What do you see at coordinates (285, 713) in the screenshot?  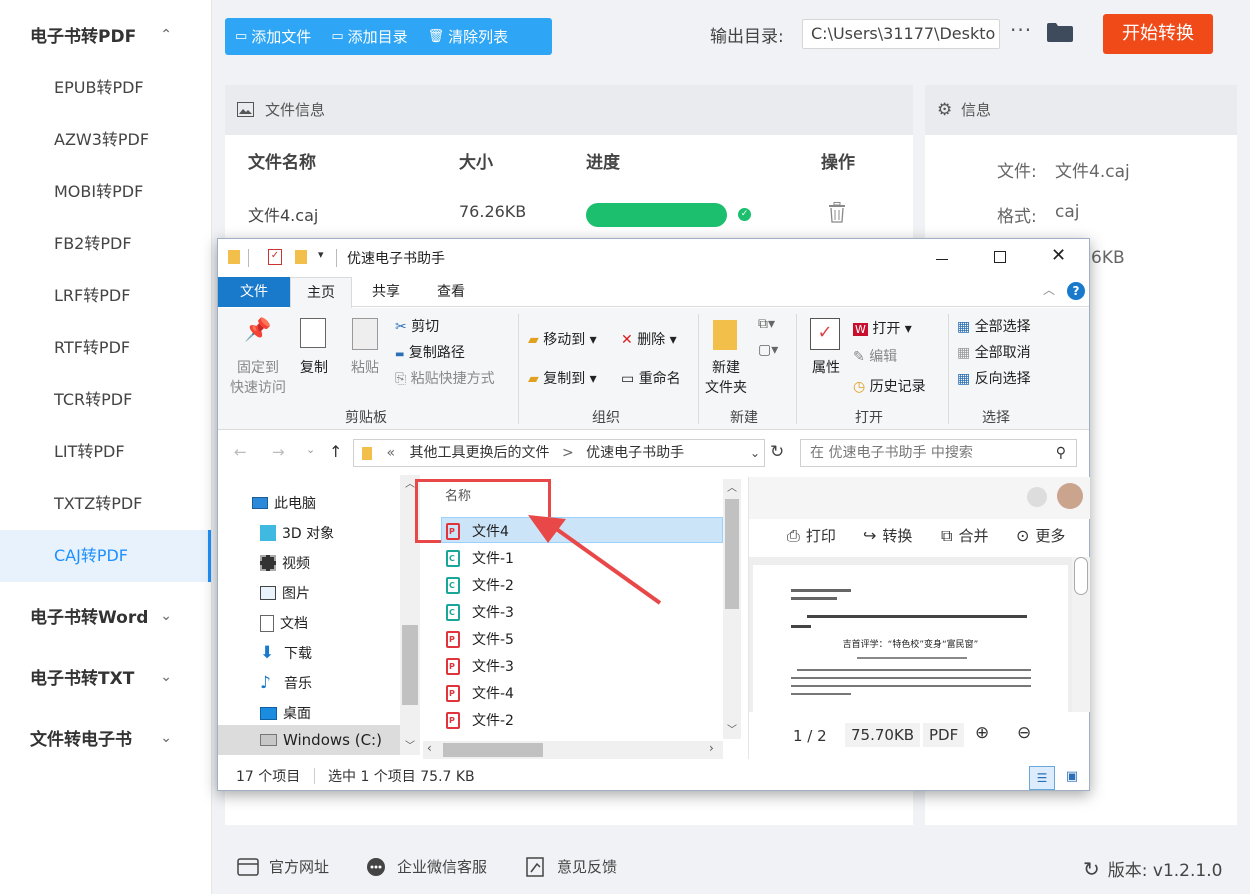 I see `nav-item-desktop: 桌面` at bounding box center [285, 713].